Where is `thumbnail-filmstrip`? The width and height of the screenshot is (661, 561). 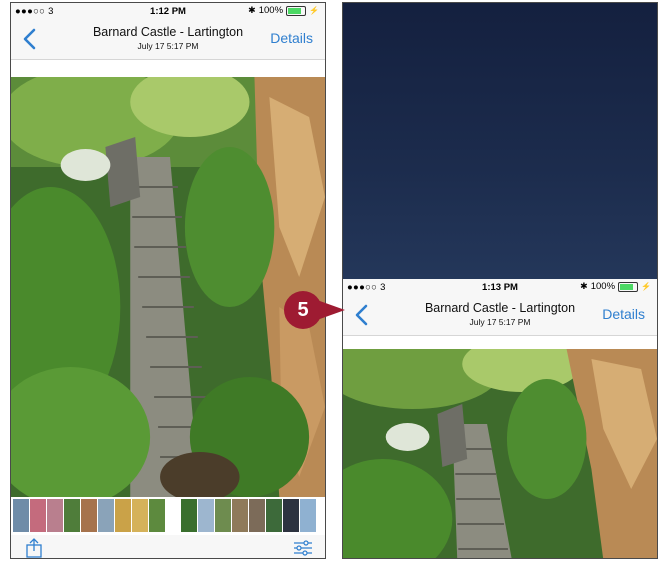 thumbnail-filmstrip is located at coordinates (168, 515).